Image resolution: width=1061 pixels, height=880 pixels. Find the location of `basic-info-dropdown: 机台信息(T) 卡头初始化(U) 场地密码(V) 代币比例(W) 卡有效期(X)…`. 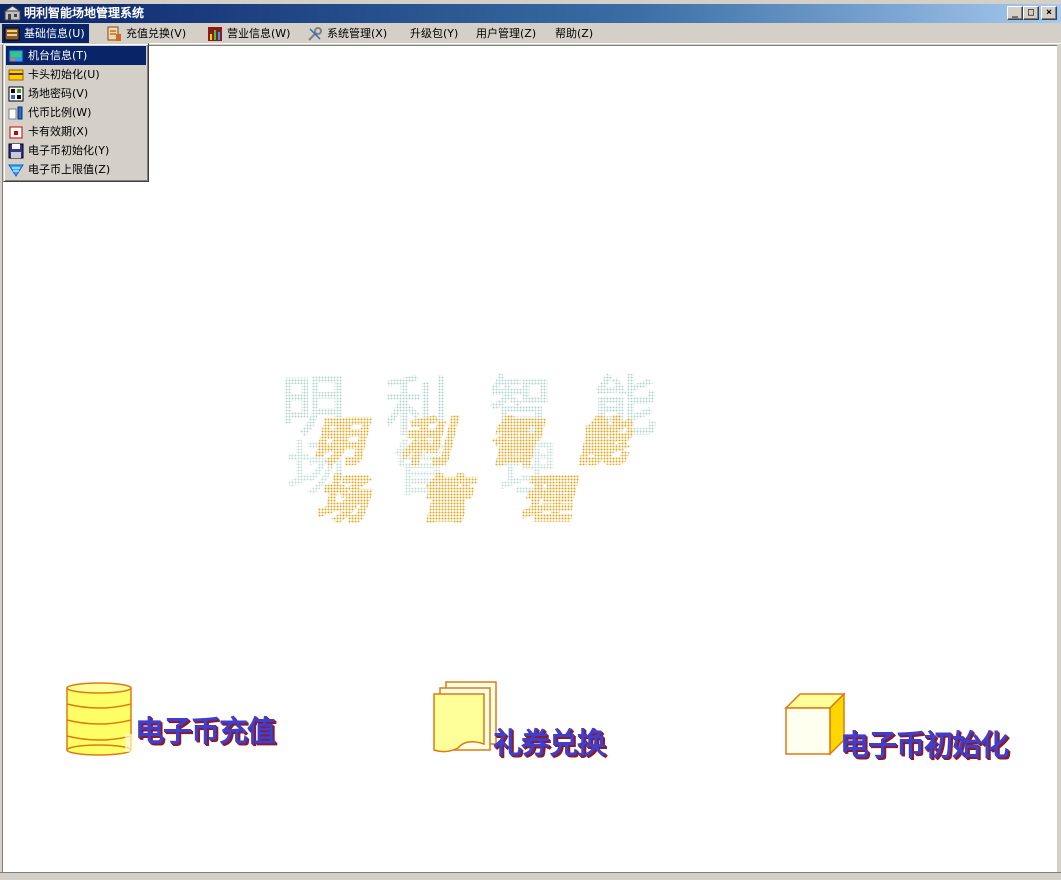

basic-info-dropdown: 机台信息(T) 卡头初始化(U) 场地密码(V) 代币比例(W) 卡有效期(X)… is located at coordinates (76, 112).